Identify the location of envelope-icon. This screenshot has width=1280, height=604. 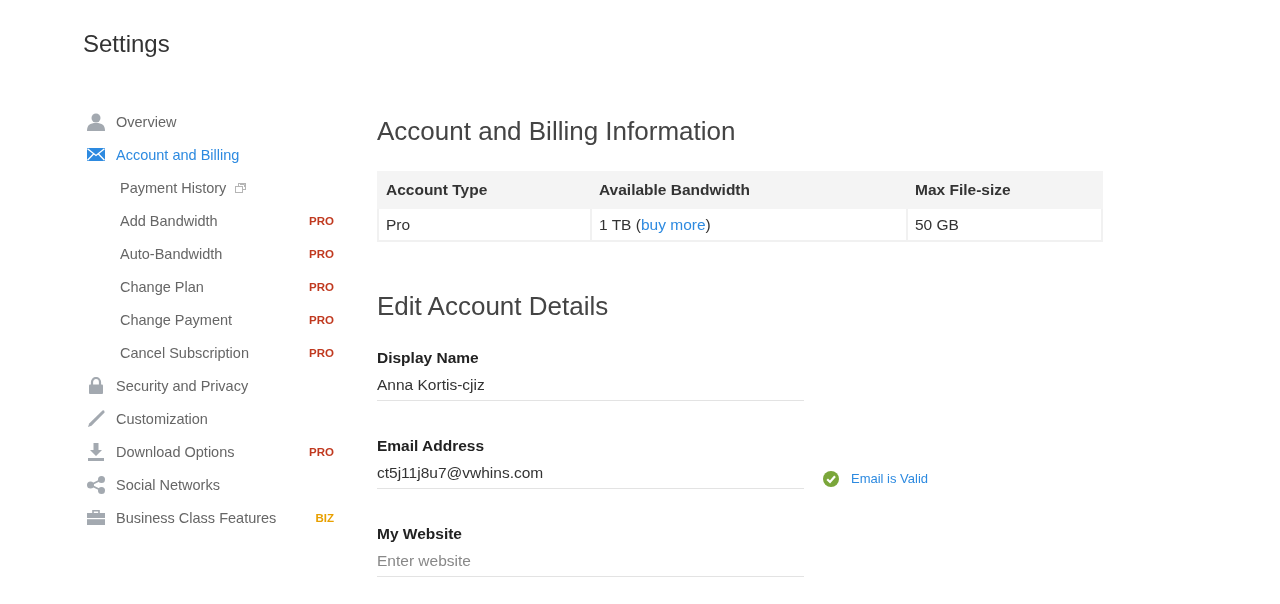
(96, 154).